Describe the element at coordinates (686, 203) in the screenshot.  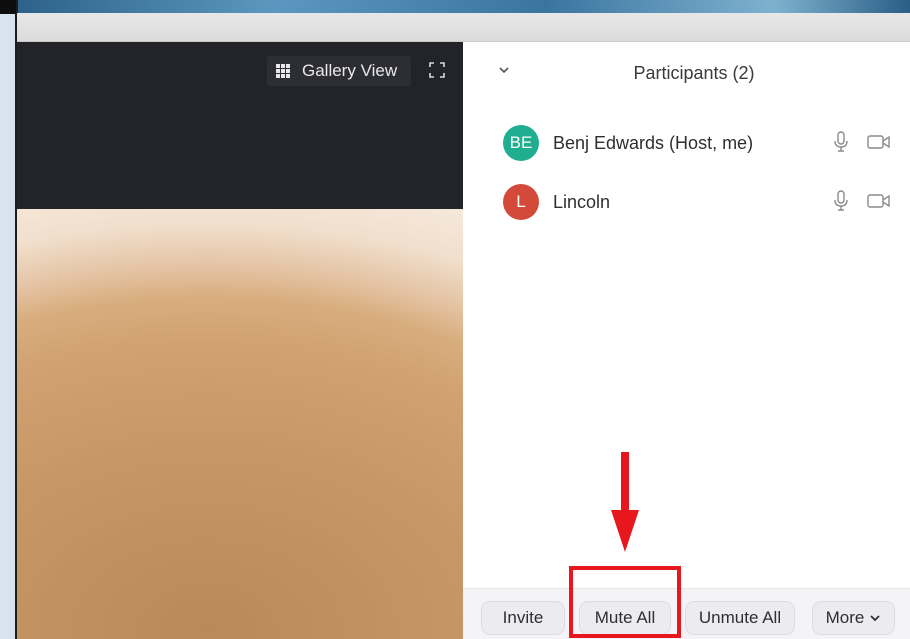
I see `participant-row: L Lincoln` at that location.